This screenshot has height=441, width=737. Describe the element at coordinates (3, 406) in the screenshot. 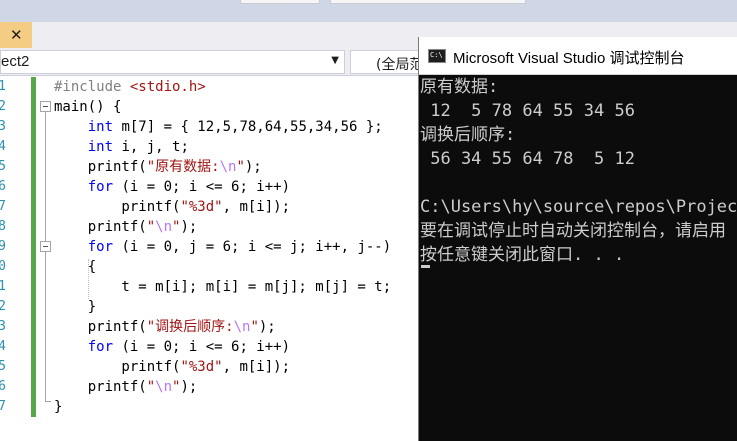

I see `line-number: 17` at that location.